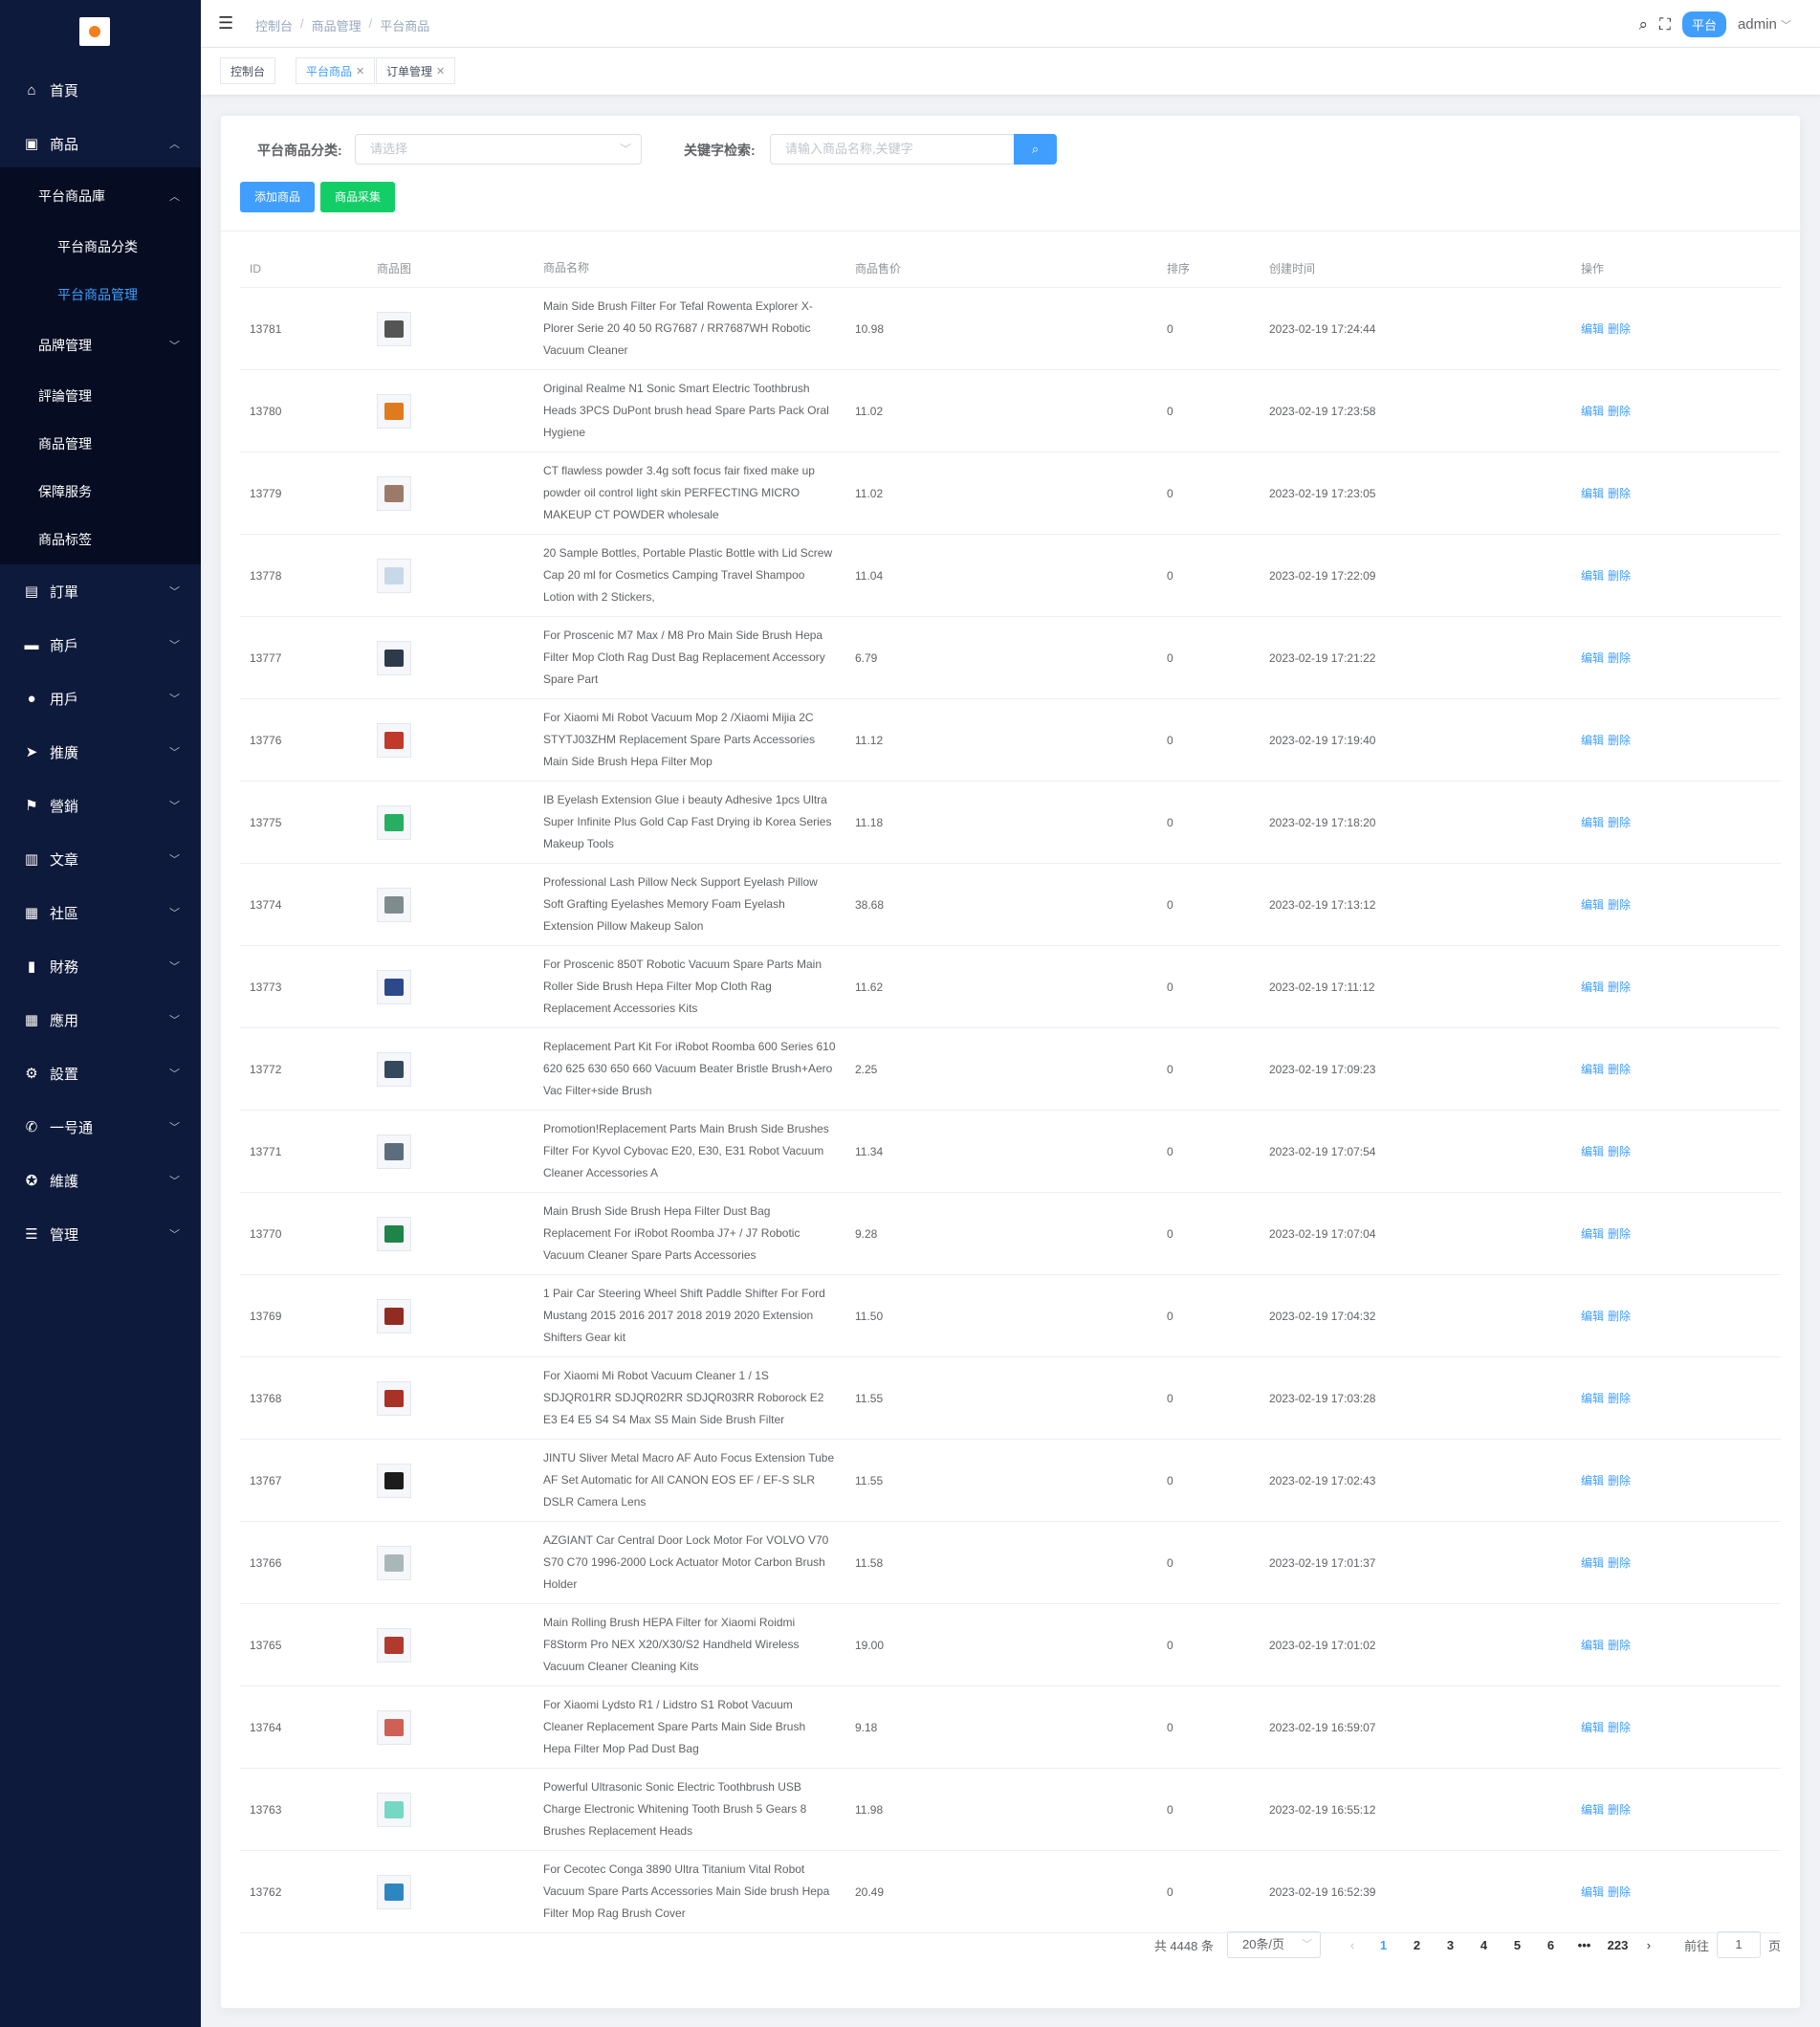  I want to click on breadcrumb-item: 控制台, so click(274, 25).